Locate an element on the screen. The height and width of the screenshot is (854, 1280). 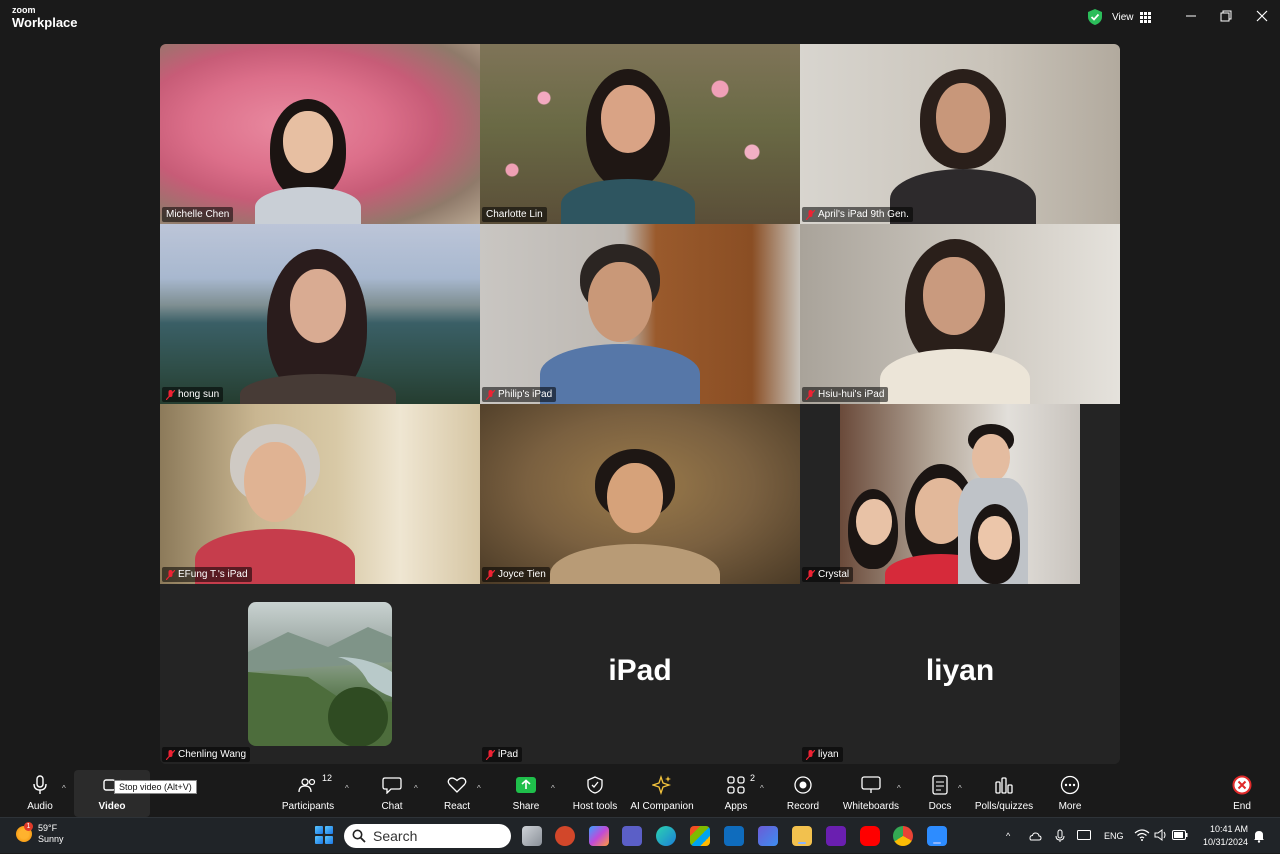
end-meeting-button: End is located at coordinates (1242, 793).